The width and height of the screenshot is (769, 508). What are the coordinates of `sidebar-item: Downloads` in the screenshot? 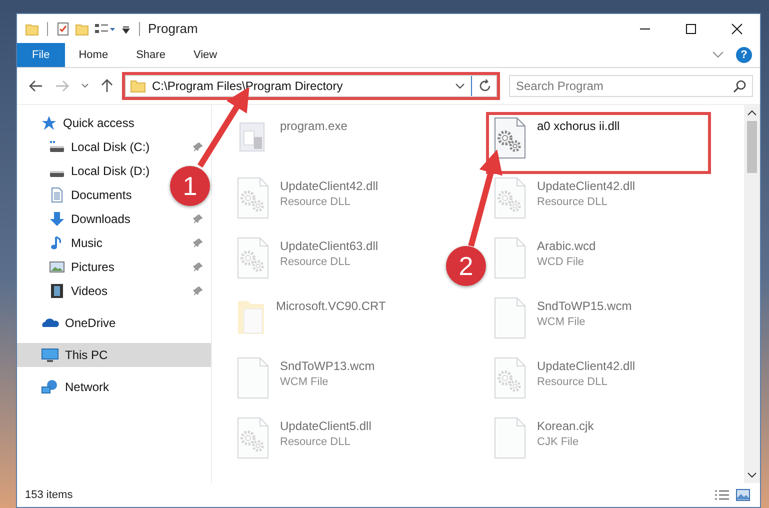 It's located at (114, 219).